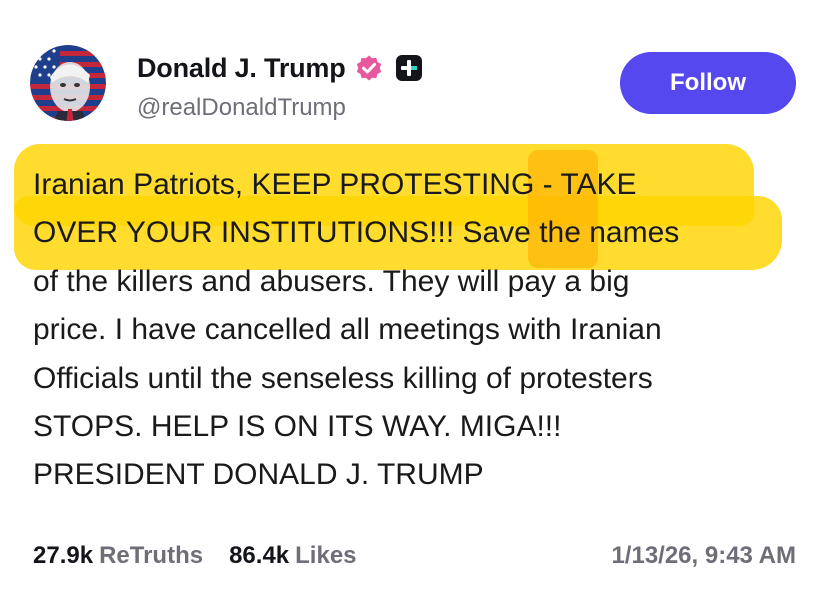 The width and height of the screenshot is (828, 591). I want to click on display-name: Donald J. Trump, so click(241, 68).